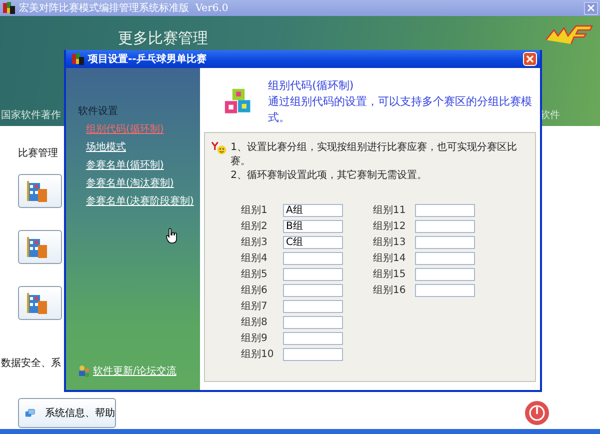 The width and height of the screenshot is (600, 434). Describe the element at coordinates (313, 226) in the screenshot. I see `input-field: B组` at that location.